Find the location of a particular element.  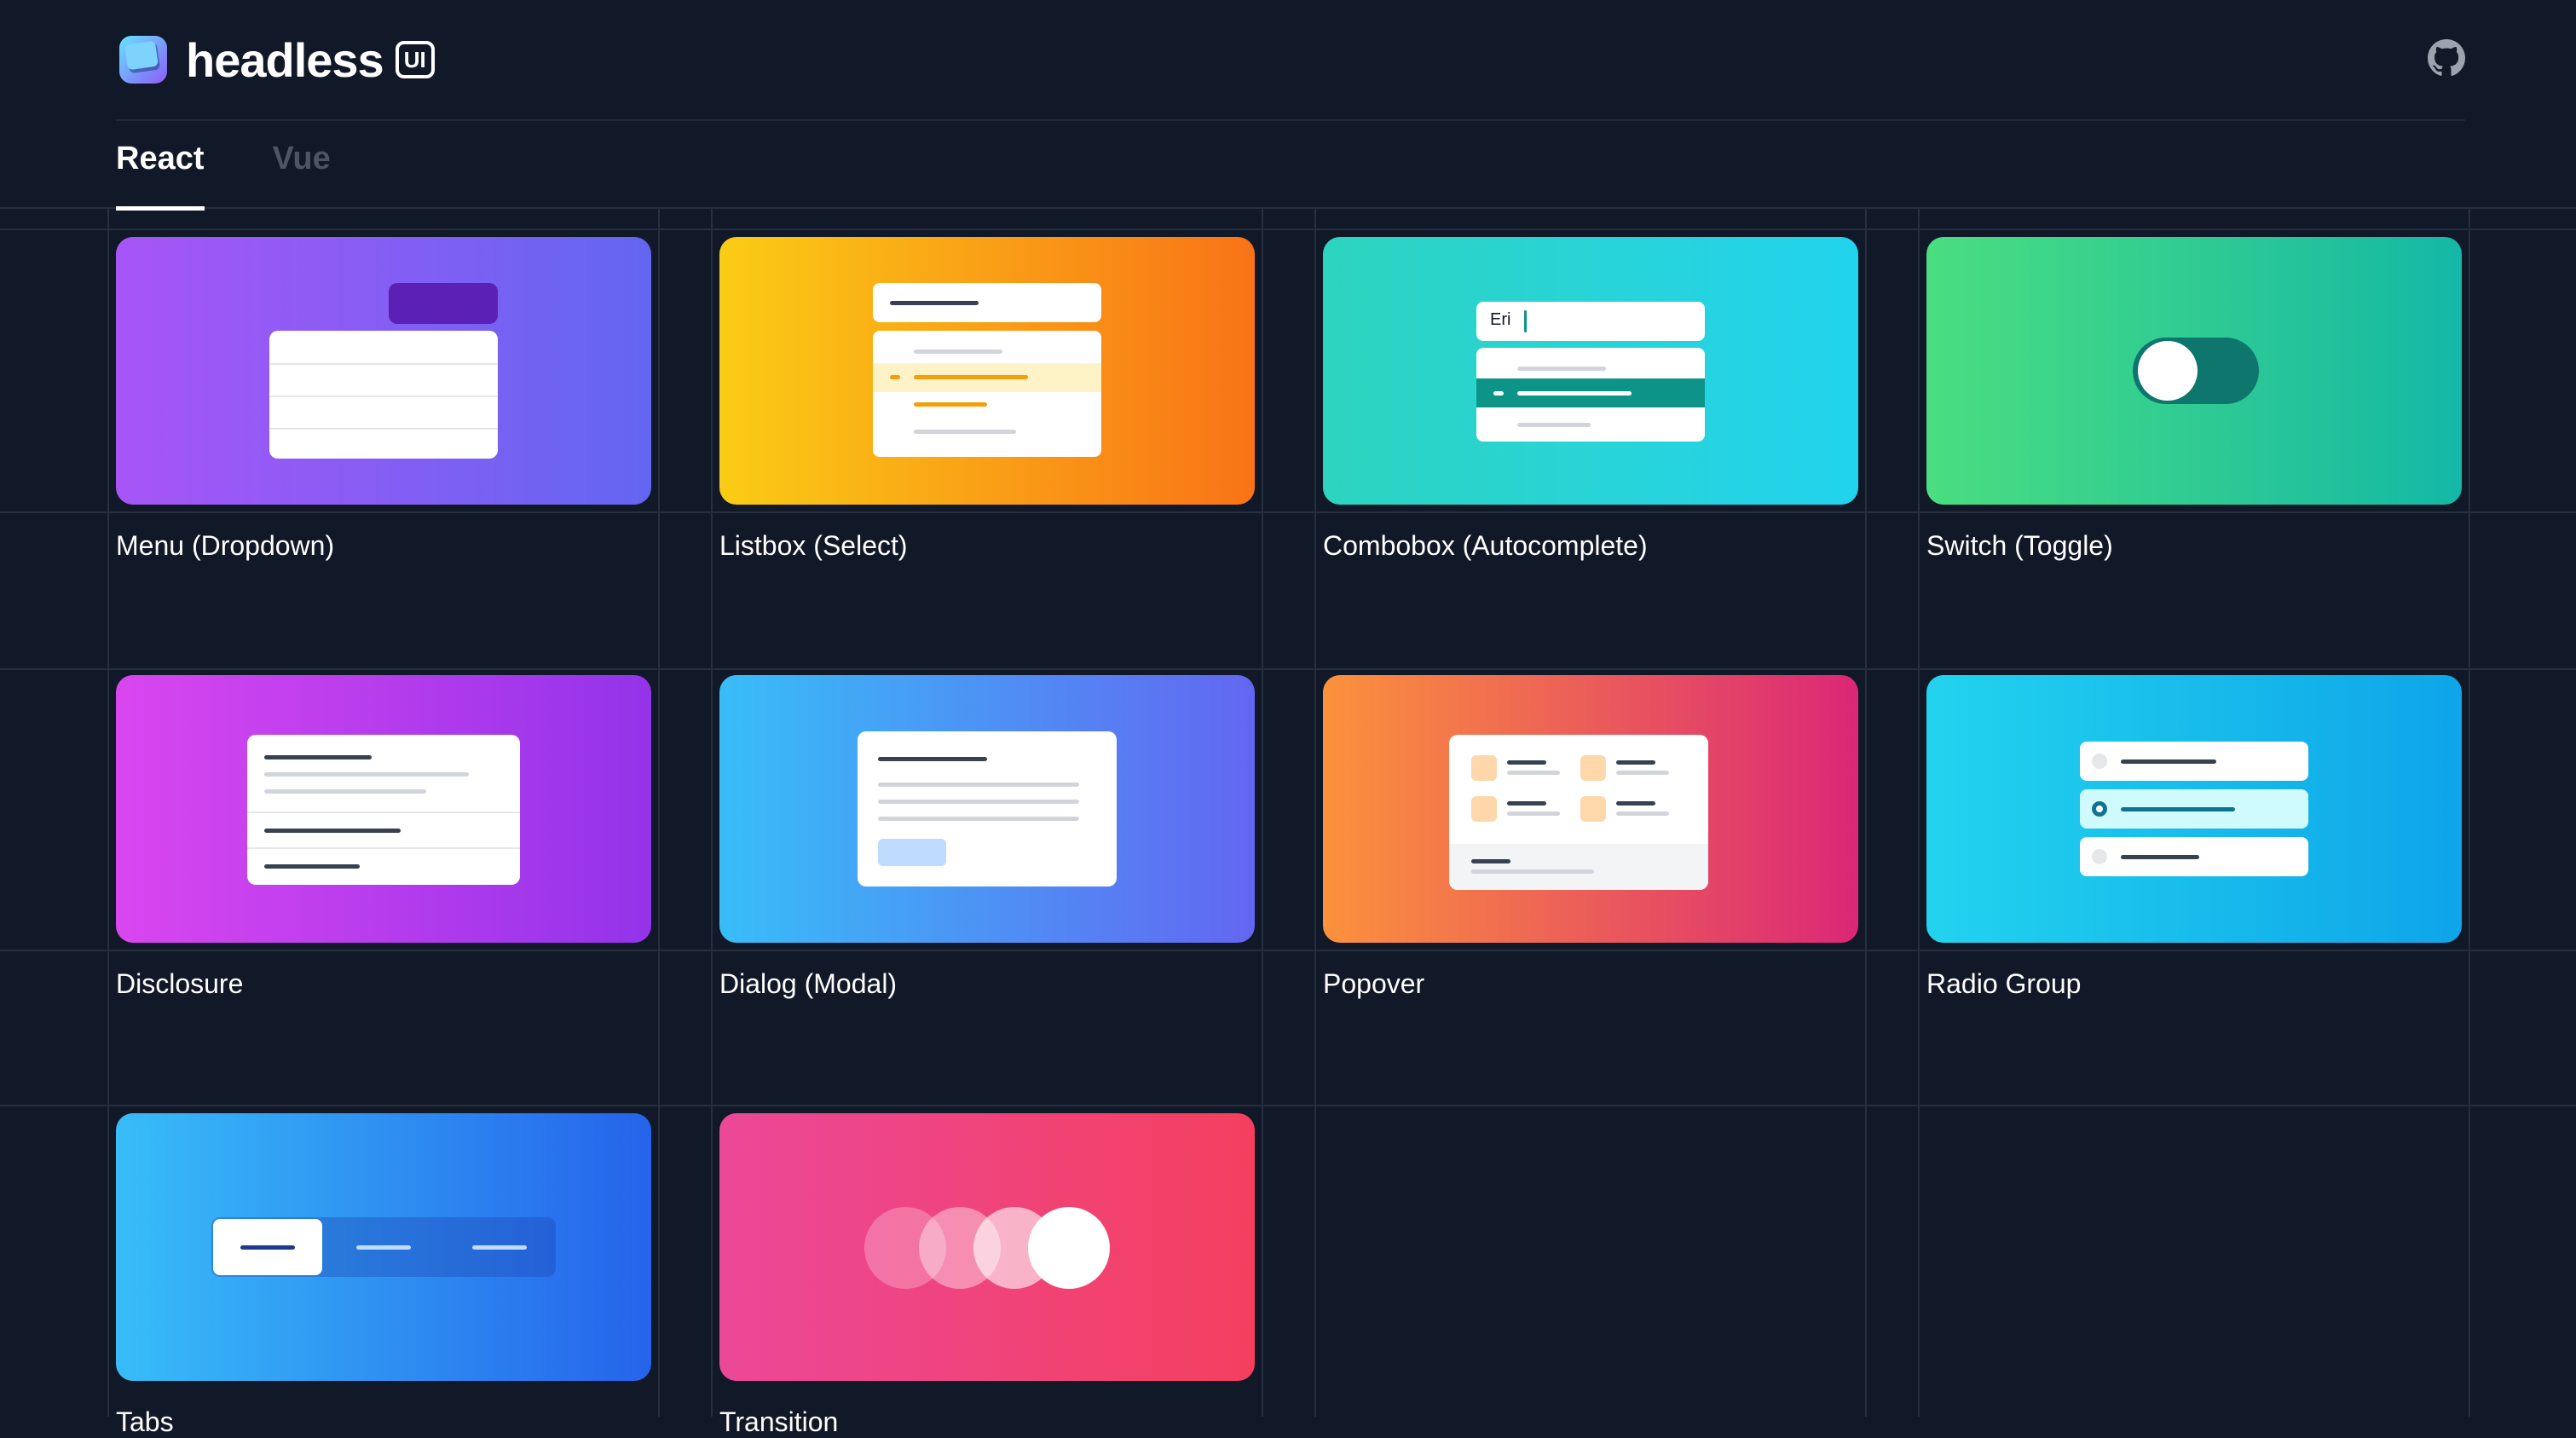

component-label: Listbox (Select) is located at coordinates (813, 545).